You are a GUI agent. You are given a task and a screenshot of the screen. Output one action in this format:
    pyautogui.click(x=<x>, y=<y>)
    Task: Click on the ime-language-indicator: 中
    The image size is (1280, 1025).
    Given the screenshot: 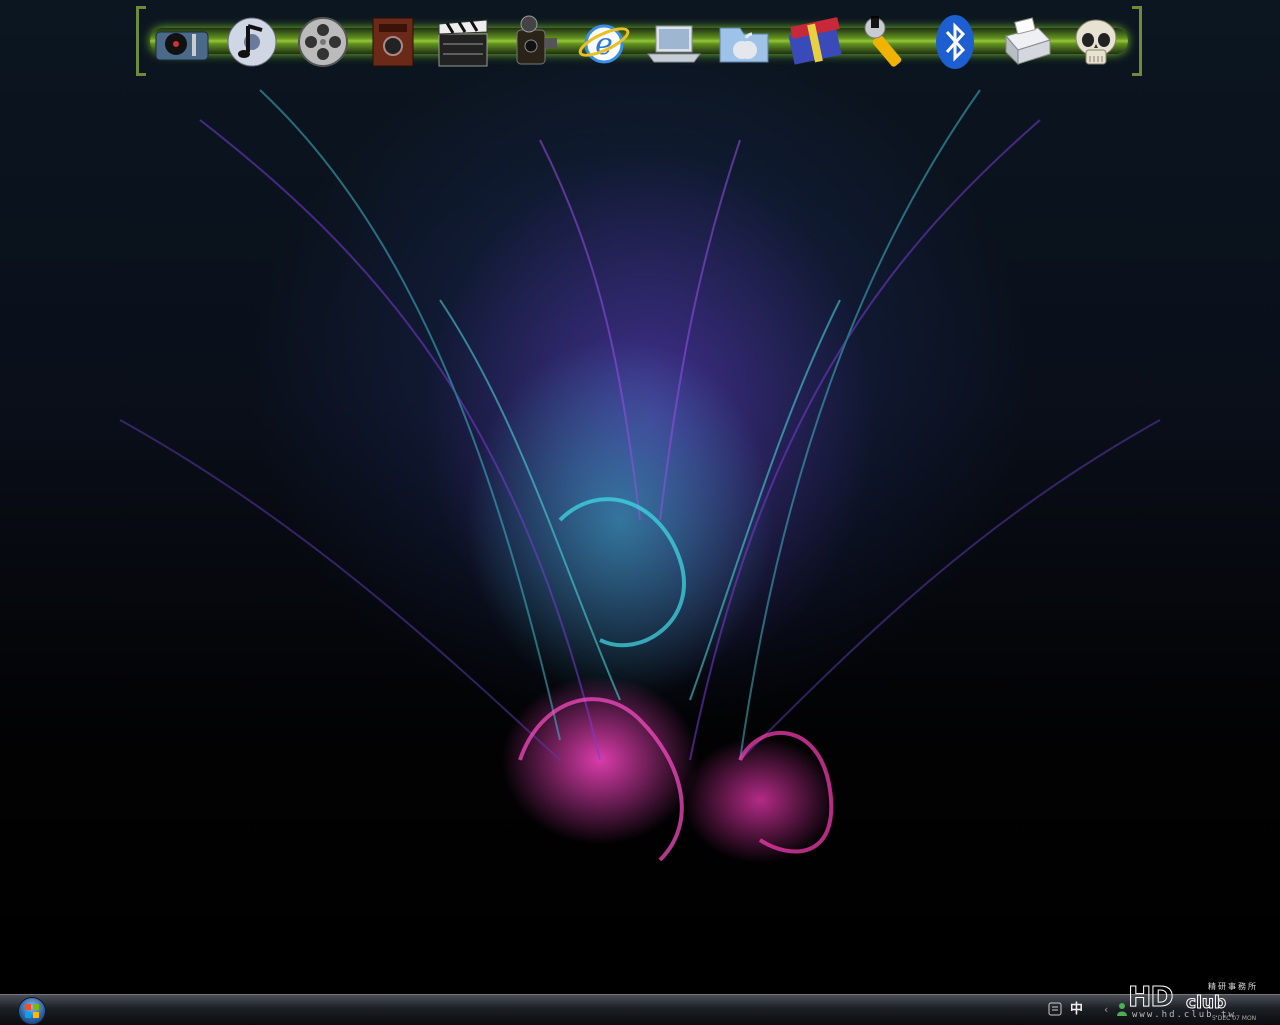 What is the action you would take?
    pyautogui.click(x=1076, y=1010)
    